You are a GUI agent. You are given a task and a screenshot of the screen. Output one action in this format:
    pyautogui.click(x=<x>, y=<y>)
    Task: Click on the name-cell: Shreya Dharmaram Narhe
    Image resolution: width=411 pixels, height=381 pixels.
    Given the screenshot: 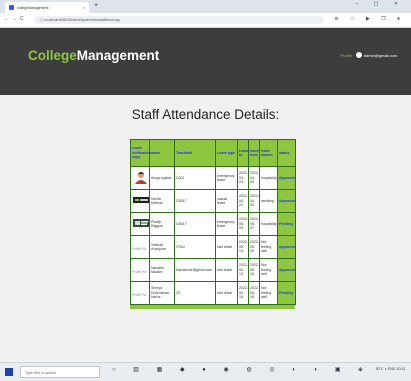 What is the action you would take?
    pyautogui.click(x=162, y=293)
    